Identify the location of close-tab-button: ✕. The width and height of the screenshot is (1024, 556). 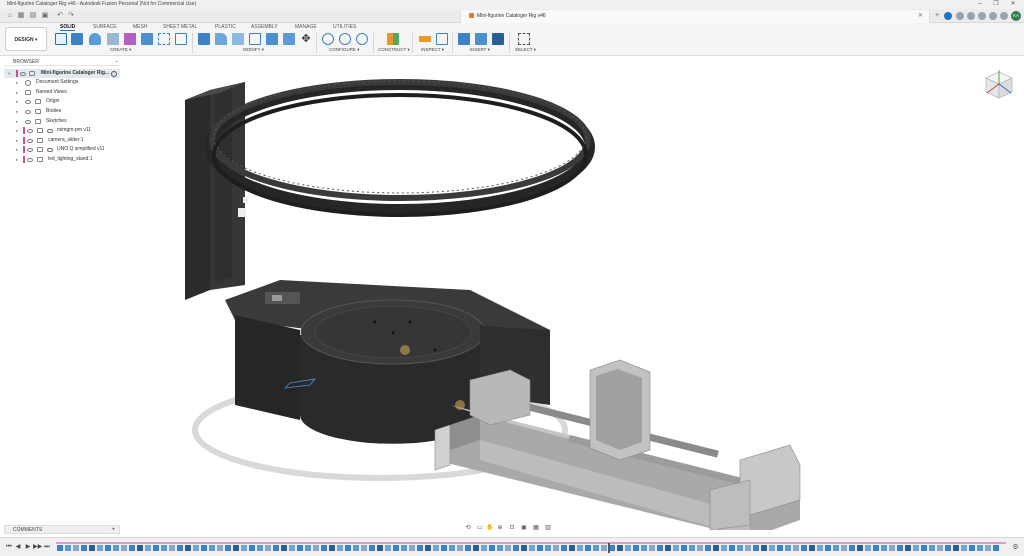
(920, 16).